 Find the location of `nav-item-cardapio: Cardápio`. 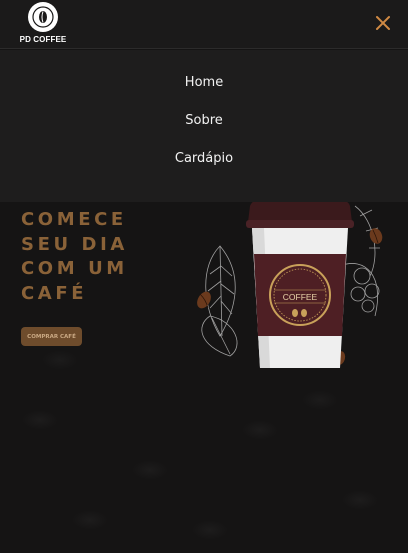

nav-item-cardapio: Cardápio is located at coordinates (204, 159).